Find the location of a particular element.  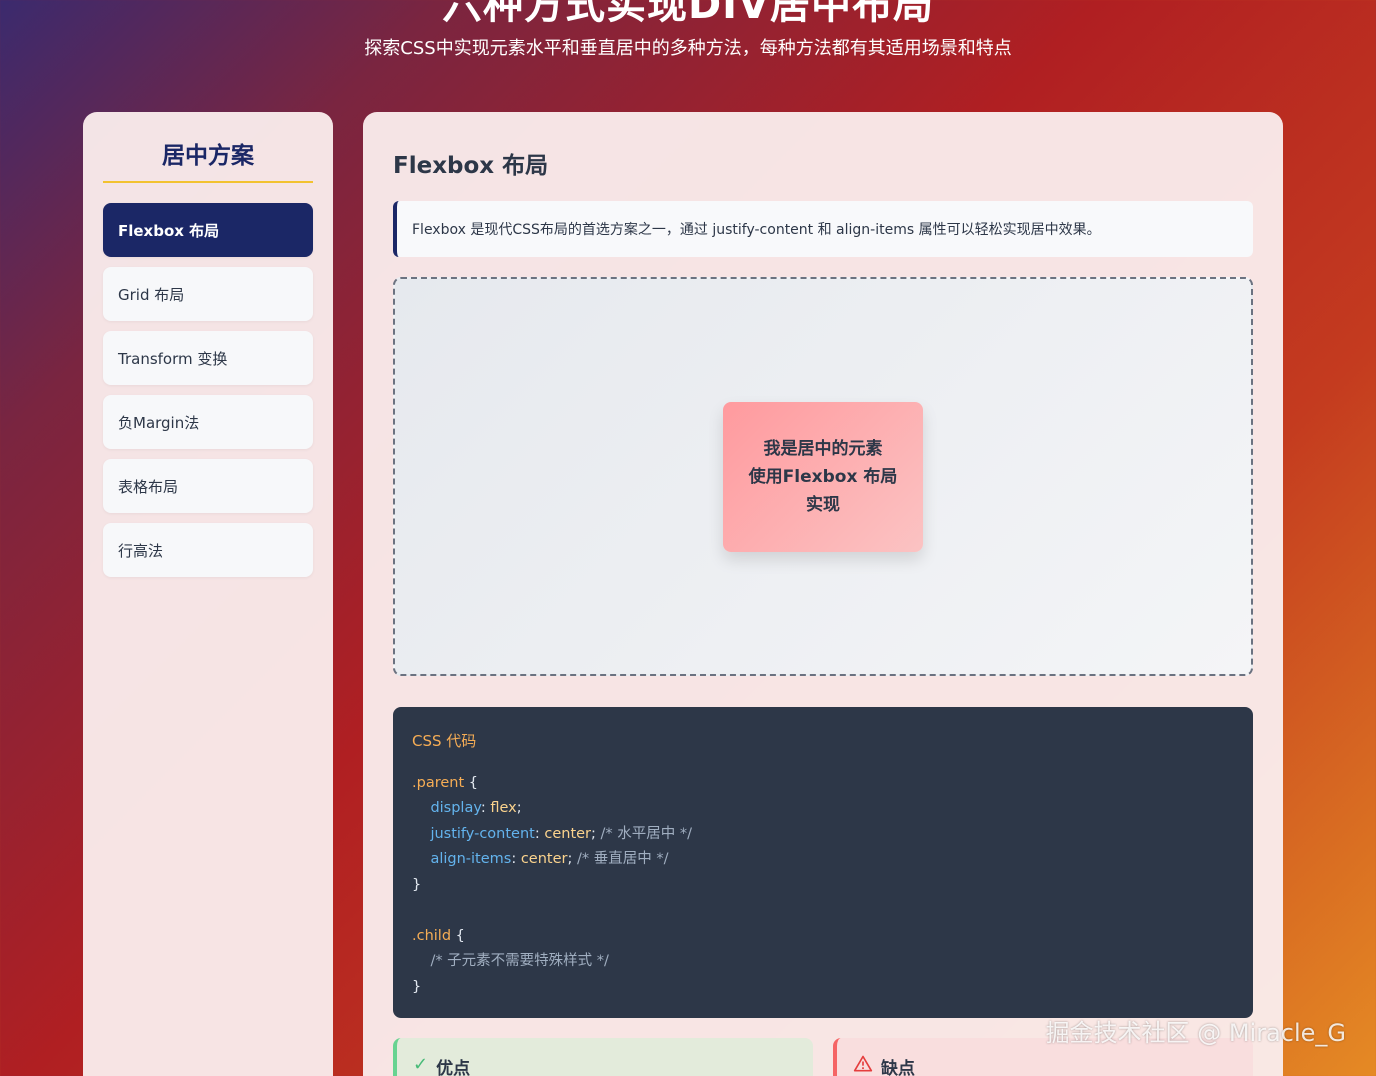

pros-card: ✓ 优点 is located at coordinates (603, 1057).